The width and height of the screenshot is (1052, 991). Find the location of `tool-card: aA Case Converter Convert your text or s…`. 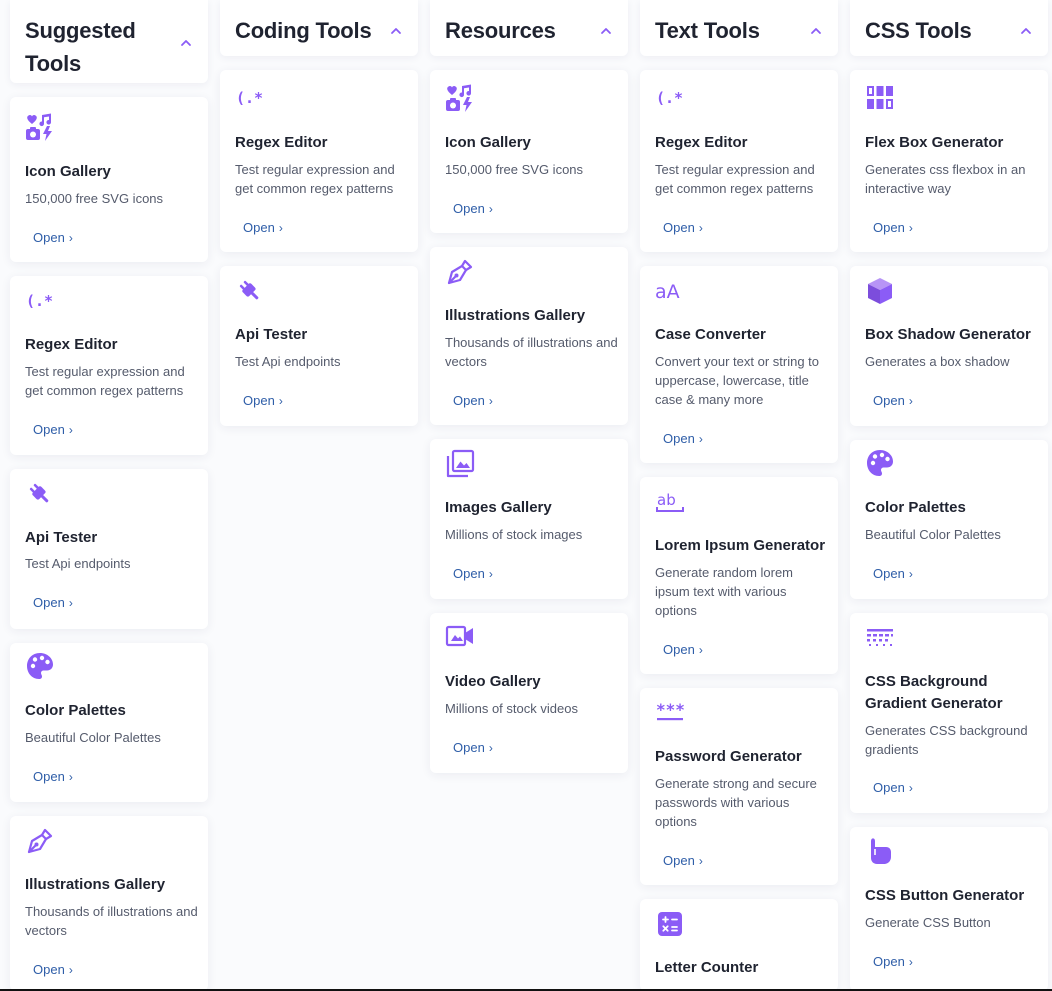

tool-card: aA Case Converter Convert your text or s… is located at coordinates (739, 364).